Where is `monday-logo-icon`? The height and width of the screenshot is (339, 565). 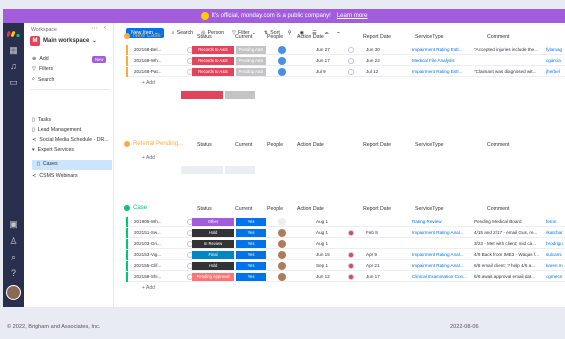
monday-logo-icon is located at coordinates (13, 33).